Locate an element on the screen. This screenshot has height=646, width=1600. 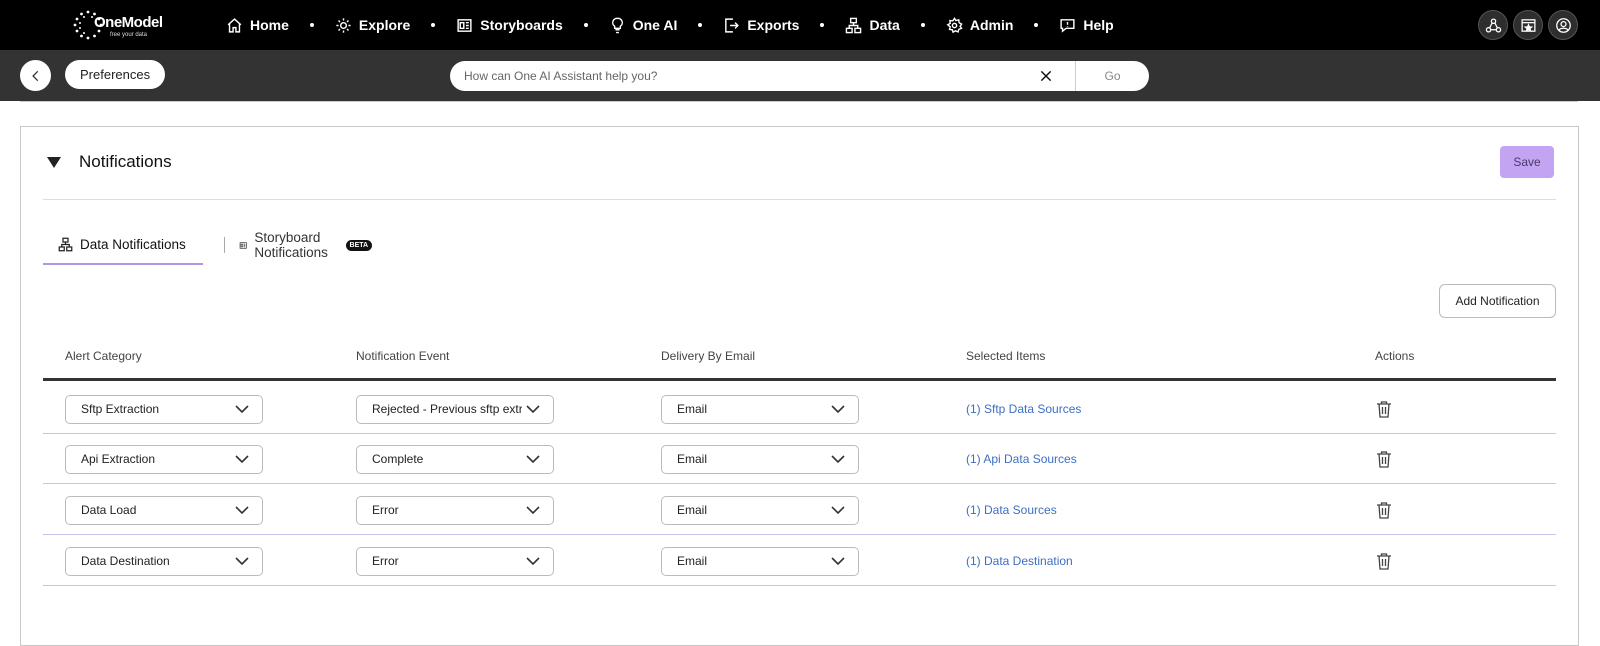
brand-name: OneModel is located at coordinates (128, 22).